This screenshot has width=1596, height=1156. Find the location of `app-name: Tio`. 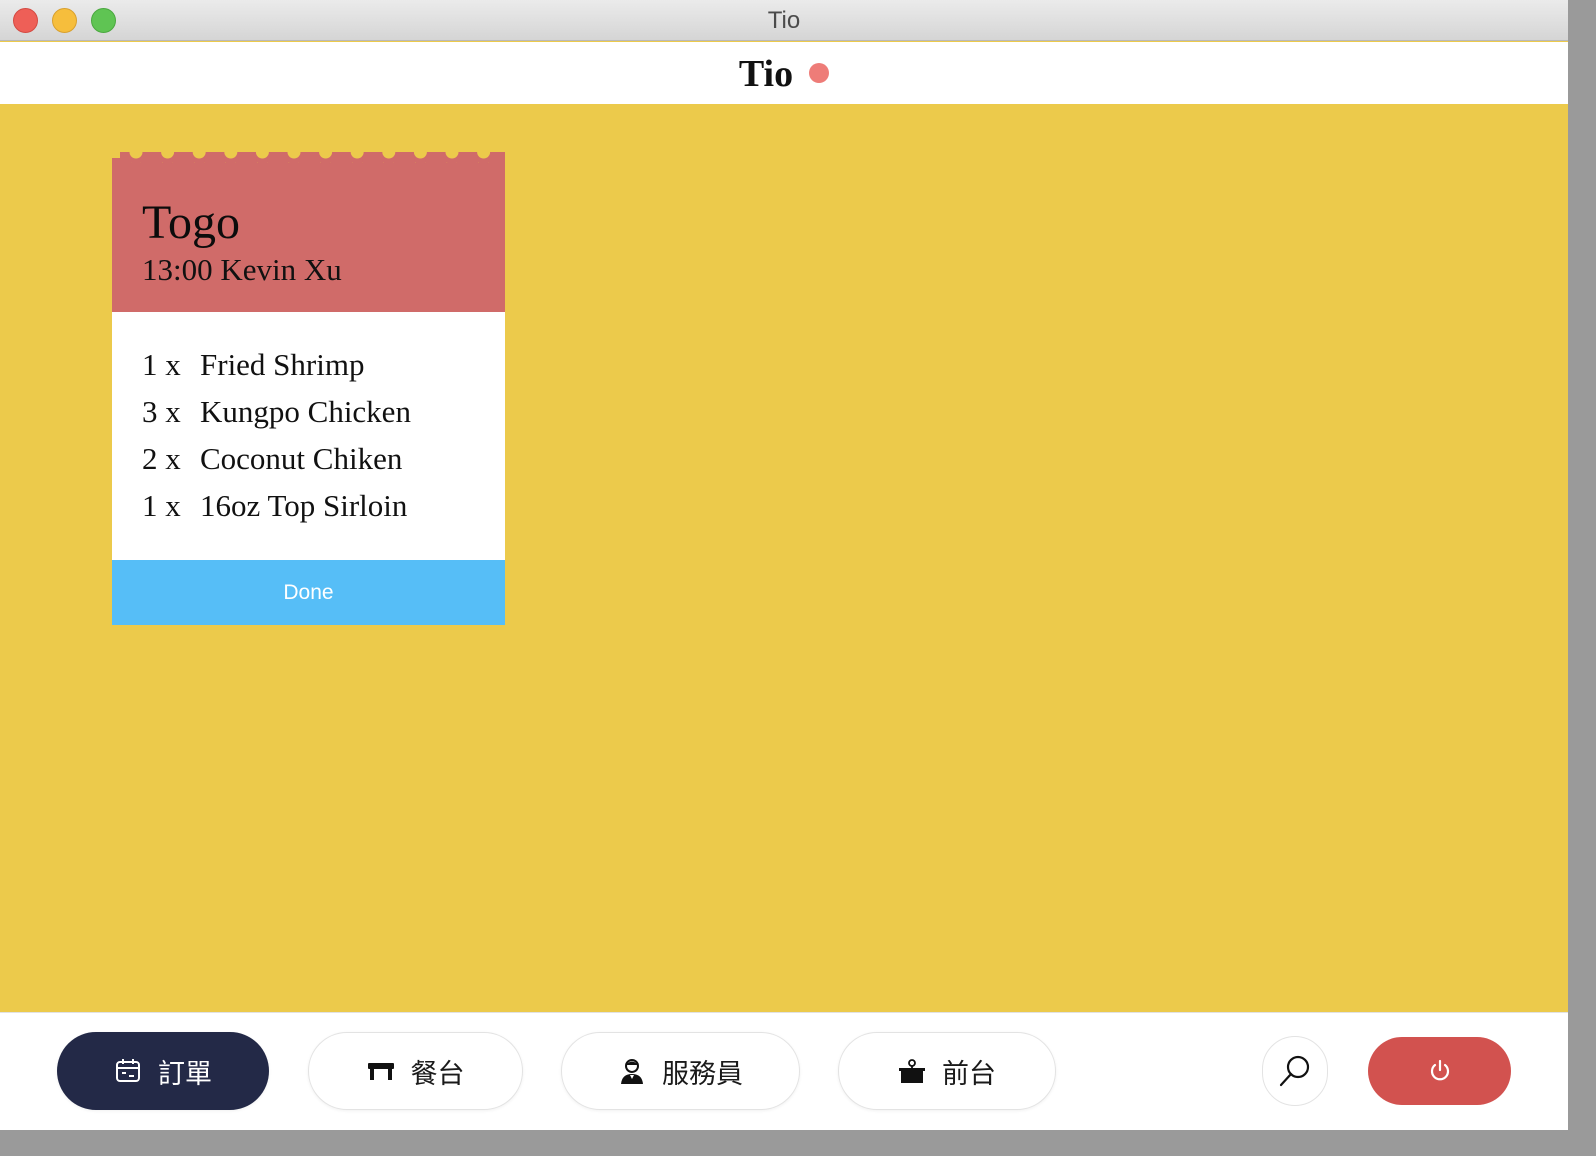

app-name: Tio is located at coordinates (766, 74).